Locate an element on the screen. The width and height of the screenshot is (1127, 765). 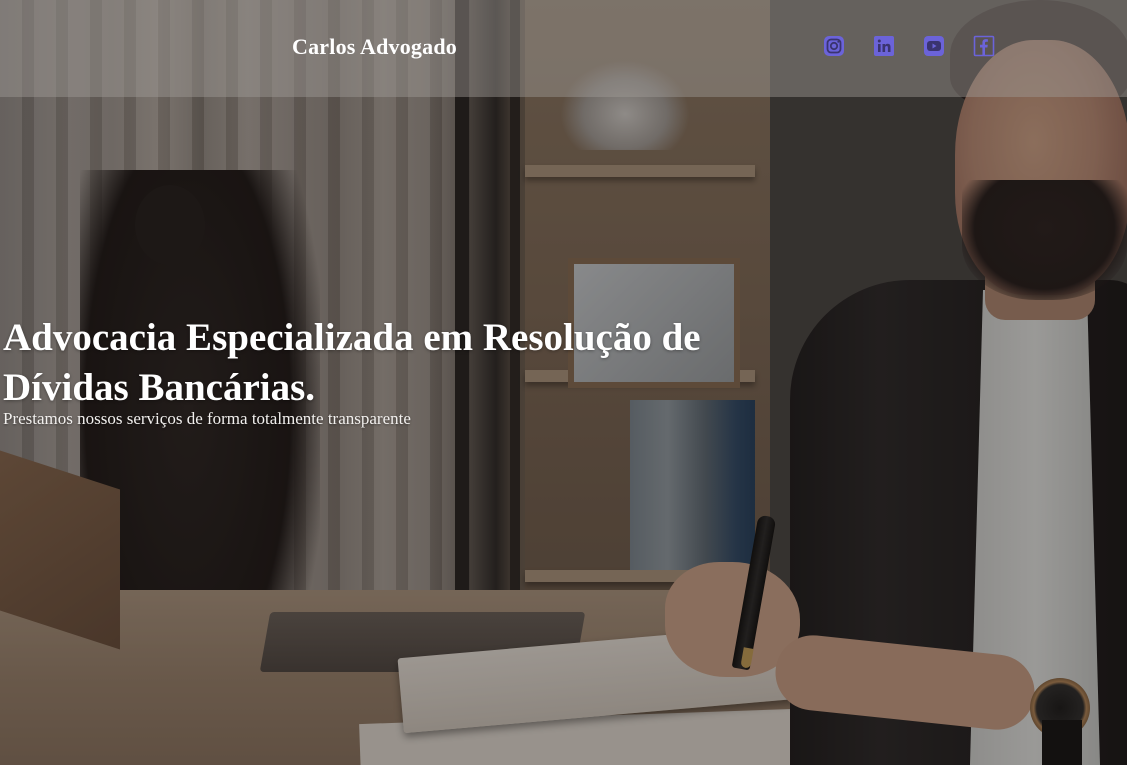
instagram-link is located at coordinates (834, 46).